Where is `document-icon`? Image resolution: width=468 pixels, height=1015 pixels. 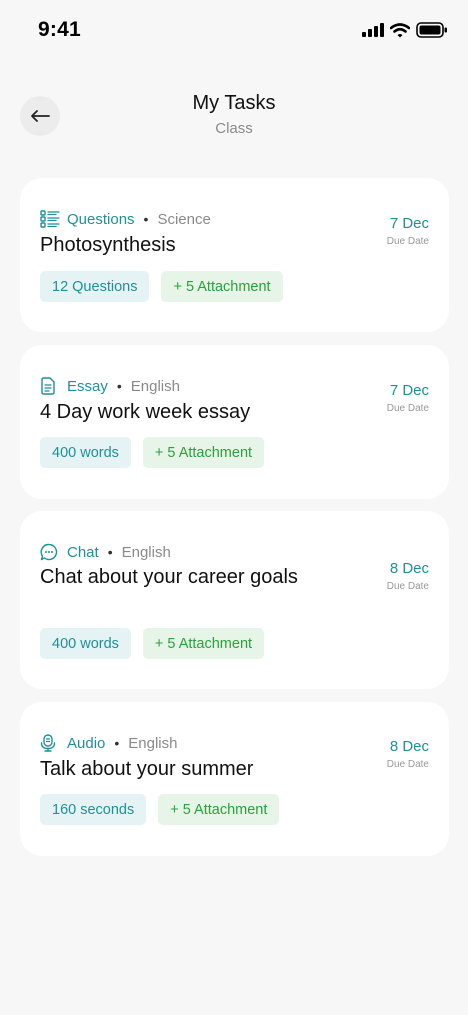 document-icon is located at coordinates (50, 386).